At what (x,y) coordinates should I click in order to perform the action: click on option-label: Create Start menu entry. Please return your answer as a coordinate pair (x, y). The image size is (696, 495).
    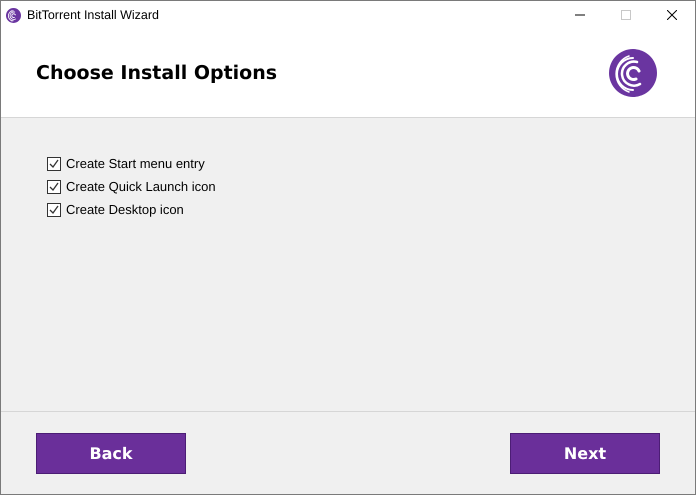
    Looking at the image, I should click on (135, 163).